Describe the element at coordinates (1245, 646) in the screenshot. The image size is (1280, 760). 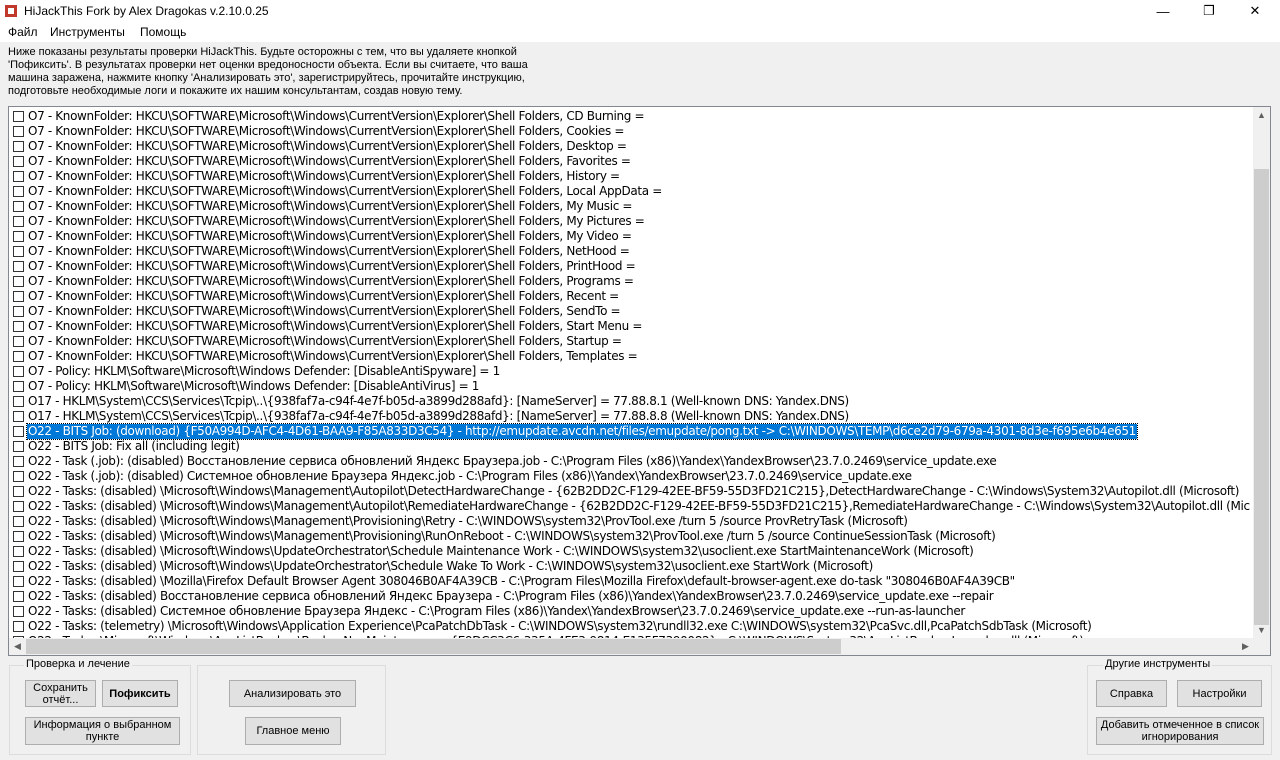
I see `scroll-right-icon: ▶` at that location.